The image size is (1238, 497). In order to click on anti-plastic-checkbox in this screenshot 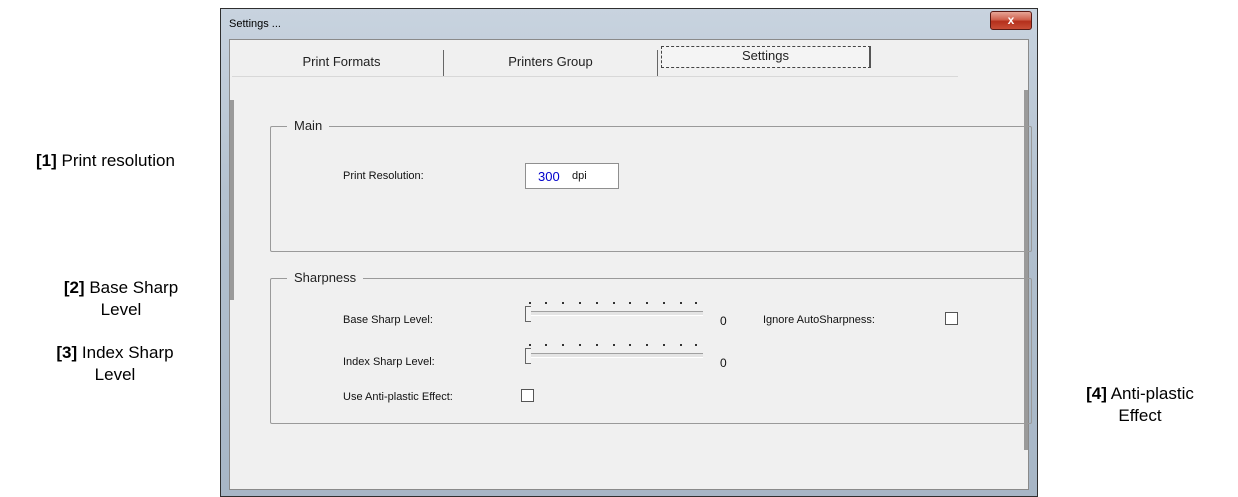, I will do `click(527, 395)`.